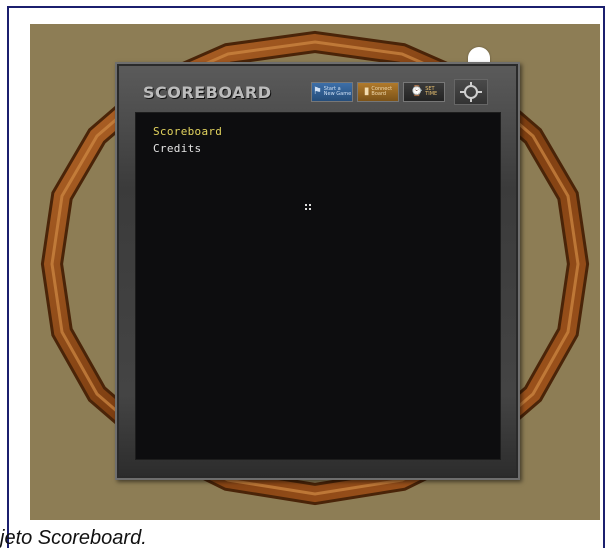 The width and height of the screenshot is (610, 554). Describe the element at coordinates (366, 91) in the screenshot. I see `plug-icon: ▮` at that location.